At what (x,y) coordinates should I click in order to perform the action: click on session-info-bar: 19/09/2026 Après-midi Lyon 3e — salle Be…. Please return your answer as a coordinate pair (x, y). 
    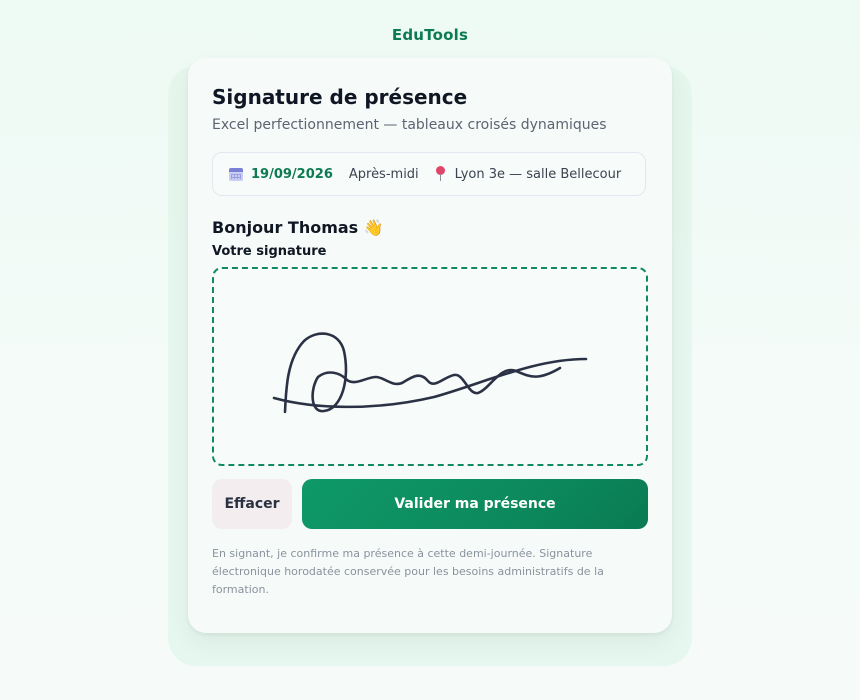
    Looking at the image, I should click on (429, 174).